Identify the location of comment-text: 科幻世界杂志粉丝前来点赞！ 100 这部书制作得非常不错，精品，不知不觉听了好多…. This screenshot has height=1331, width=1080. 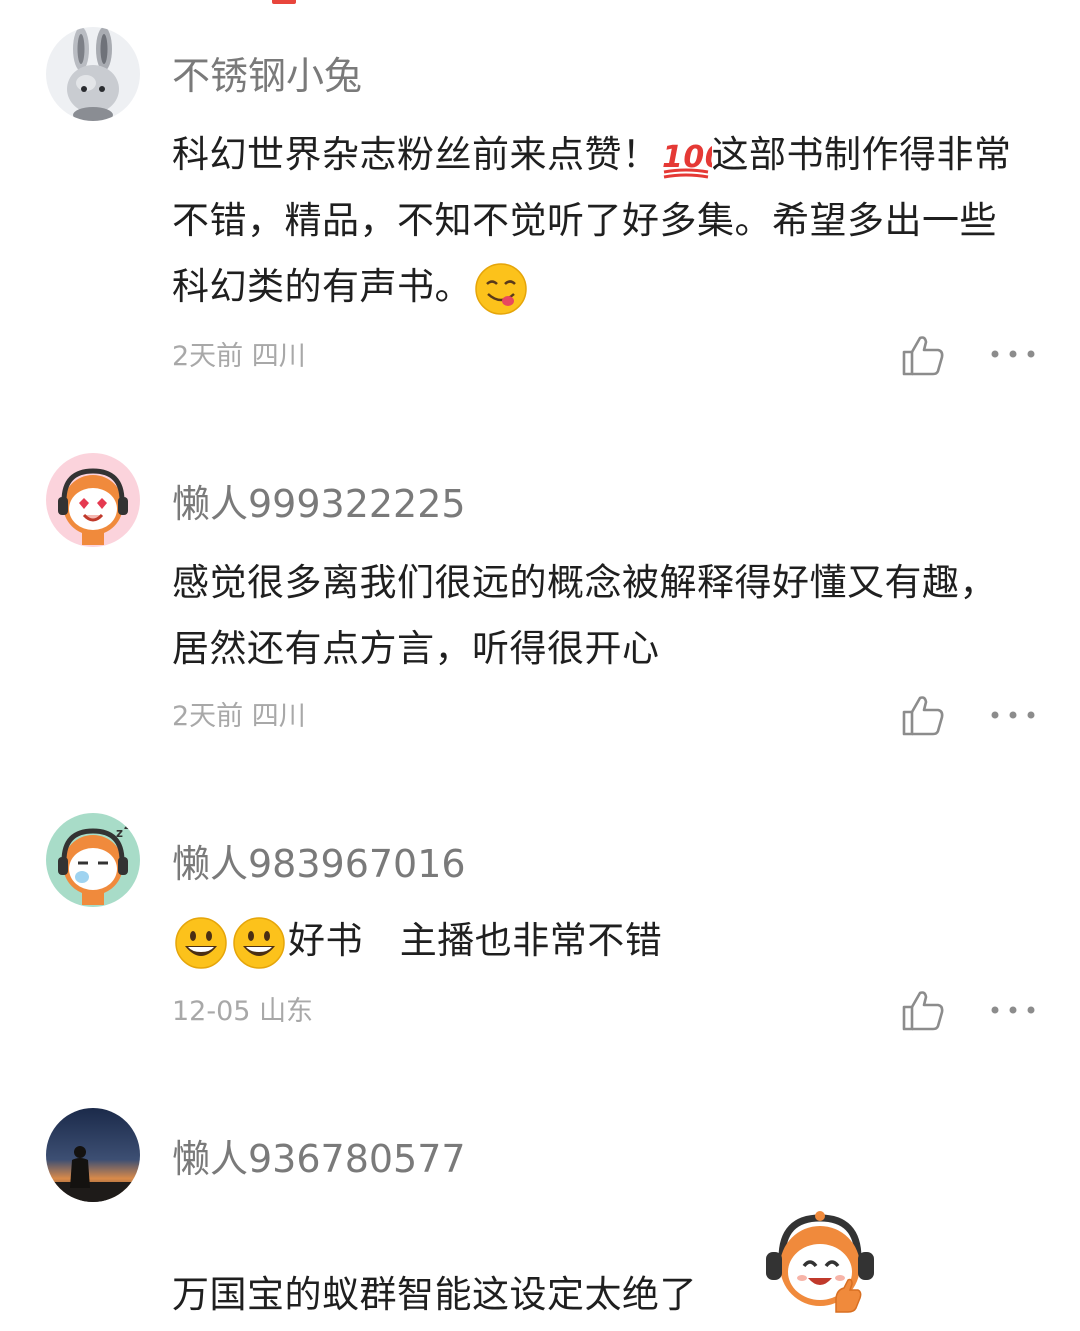
(602, 221).